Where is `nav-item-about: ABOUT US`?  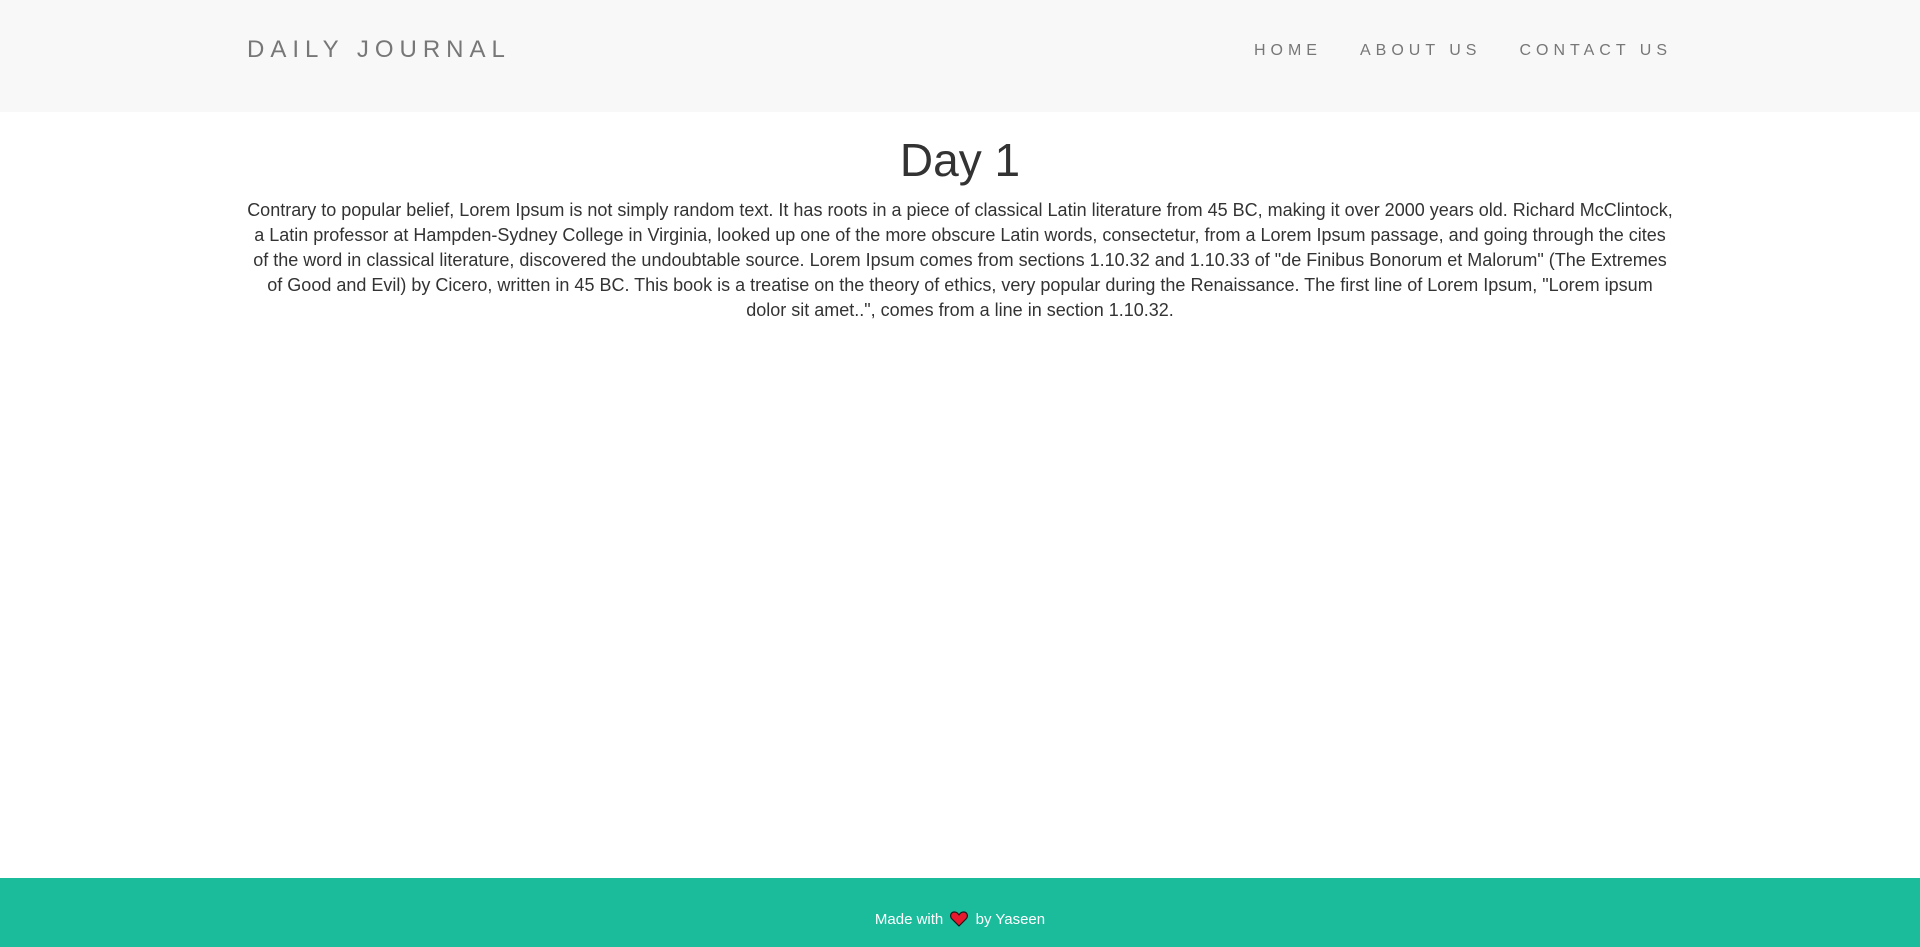
nav-item-about: ABOUT US is located at coordinates (1421, 51).